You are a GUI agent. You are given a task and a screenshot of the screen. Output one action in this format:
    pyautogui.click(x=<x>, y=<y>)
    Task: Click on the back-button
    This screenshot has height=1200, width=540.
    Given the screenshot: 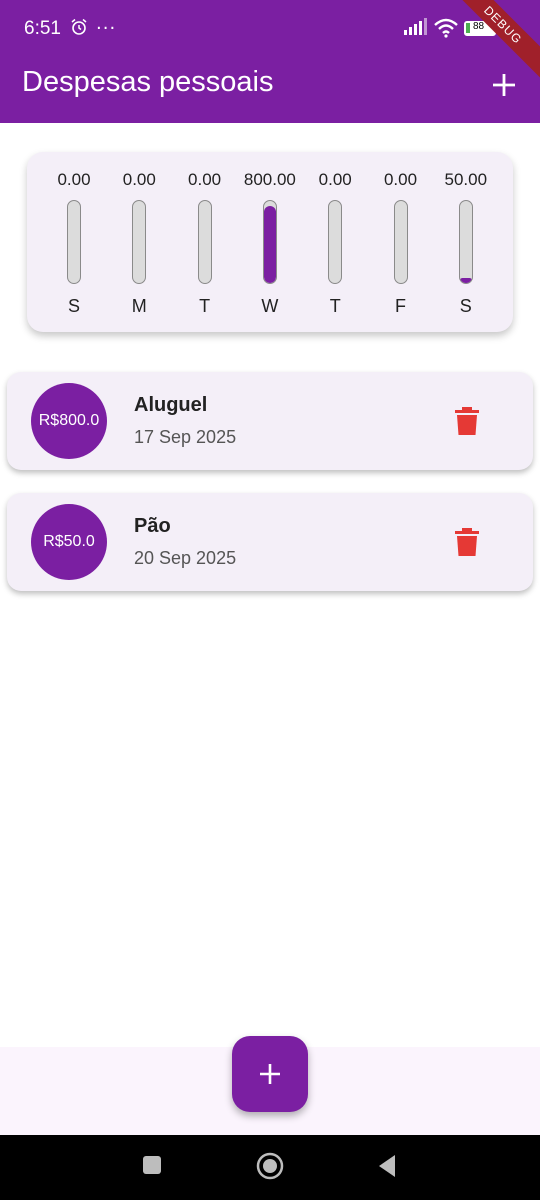 What is the action you would take?
    pyautogui.click(x=387, y=1166)
    